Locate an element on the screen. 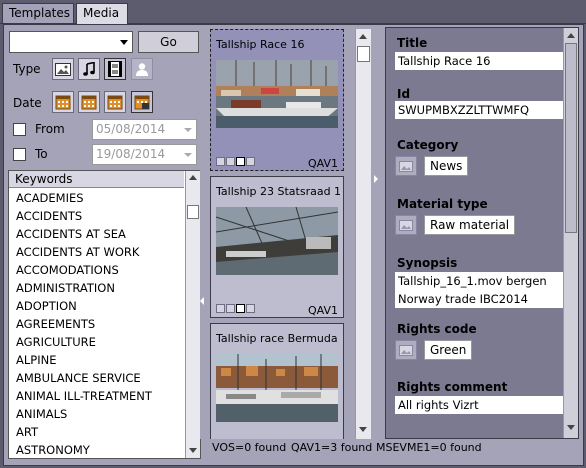 This screenshot has width=586, height=468. rights-comment-label: Rights comment is located at coordinates (452, 387).